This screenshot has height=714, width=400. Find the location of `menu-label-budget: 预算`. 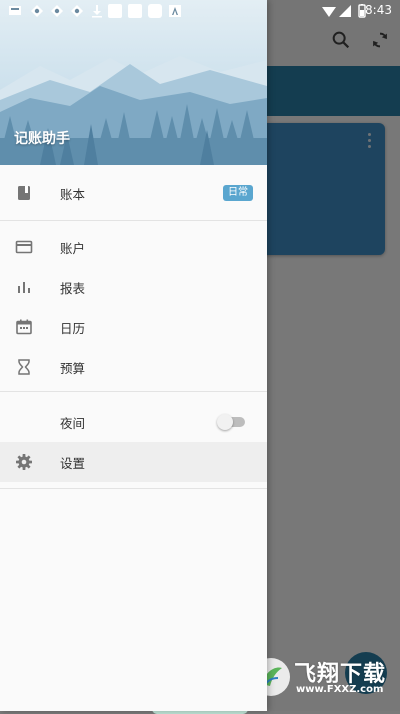

menu-label-budget: 预算 is located at coordinates (73, 368).